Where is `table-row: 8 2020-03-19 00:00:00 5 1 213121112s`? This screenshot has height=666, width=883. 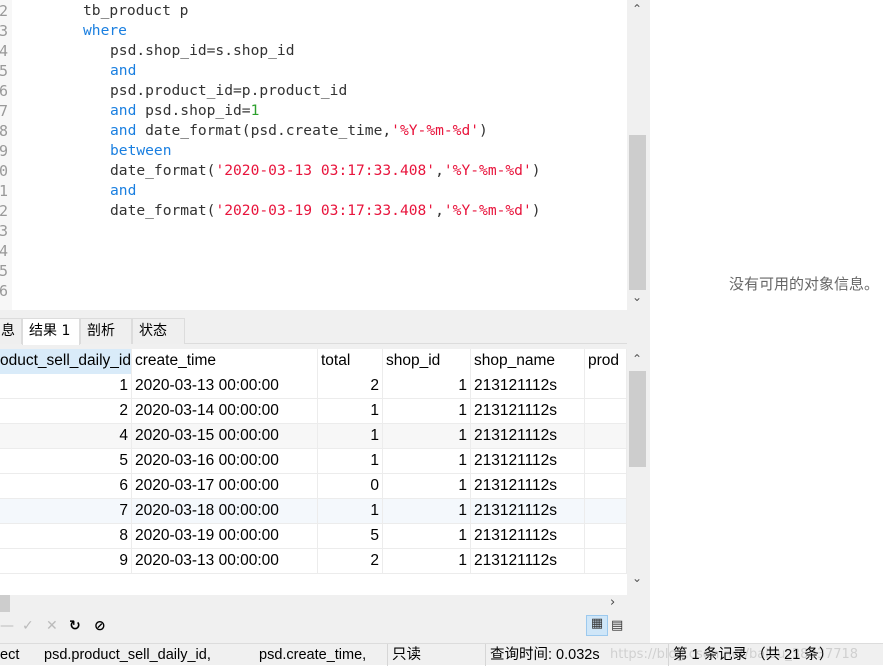 table-row: 8 2020-03-19 00:00:00 5 1 213121112s is located at coordinates (313, 536).